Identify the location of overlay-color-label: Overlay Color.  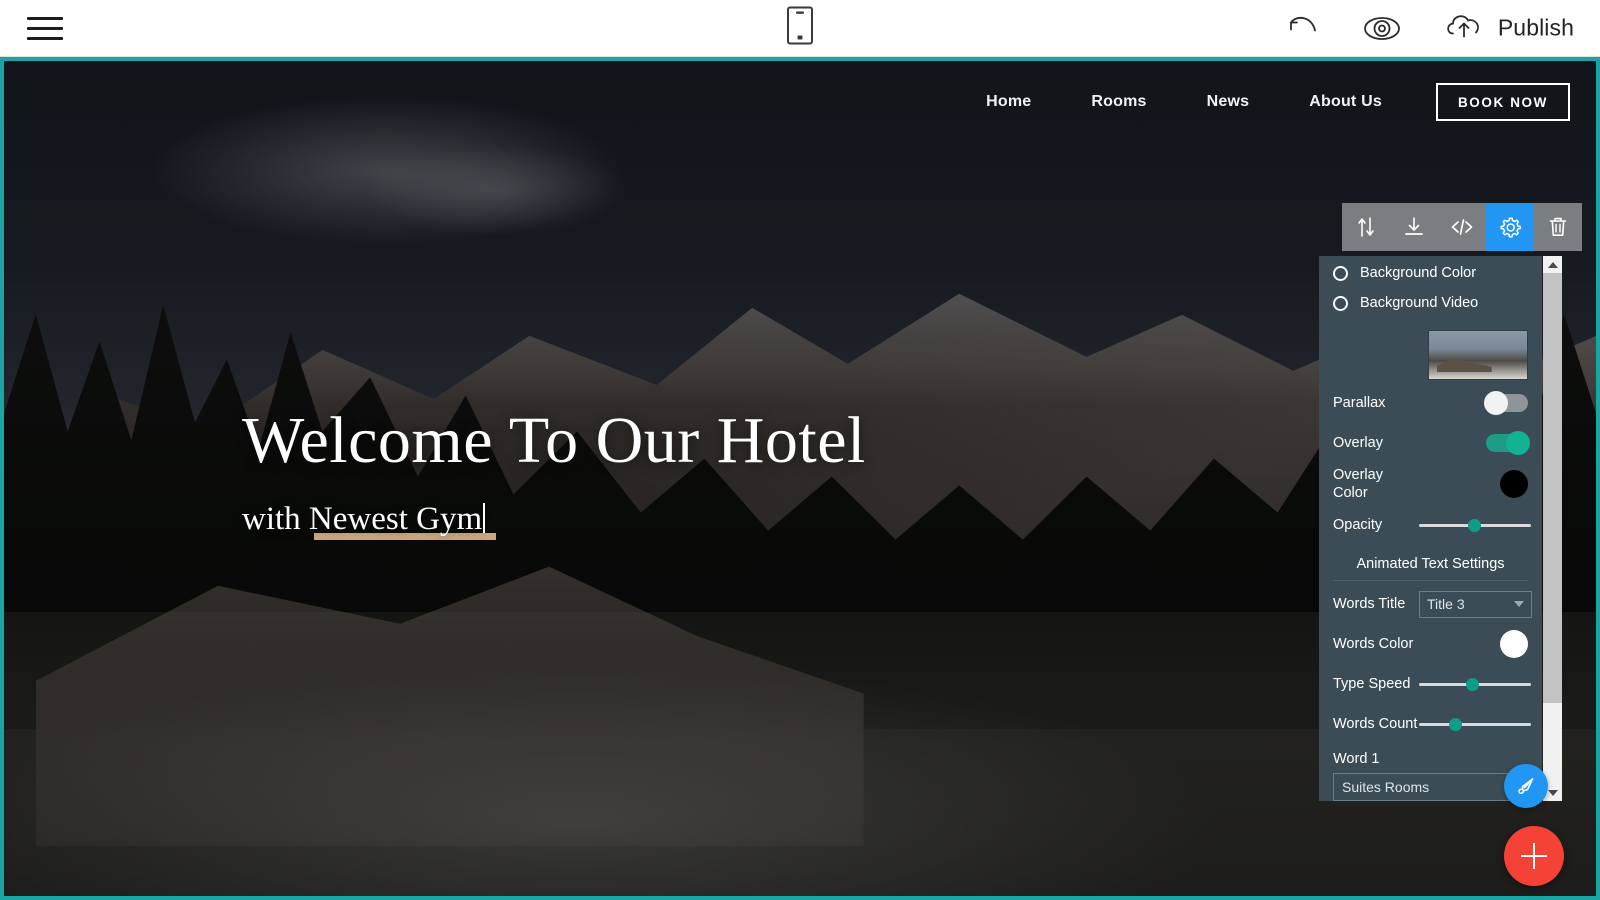
(1358, 484).